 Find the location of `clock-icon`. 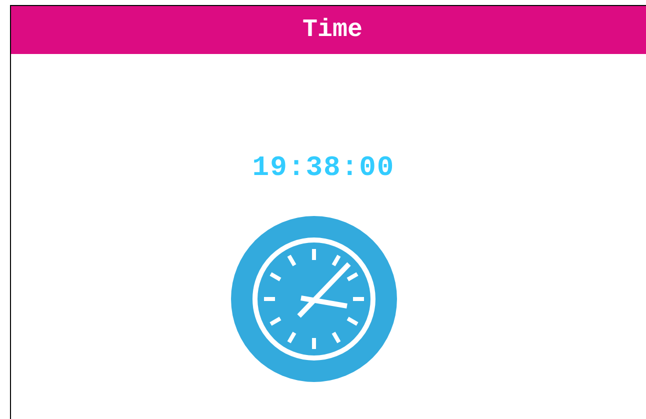

clock-icon is located at coordinates (313, 299).